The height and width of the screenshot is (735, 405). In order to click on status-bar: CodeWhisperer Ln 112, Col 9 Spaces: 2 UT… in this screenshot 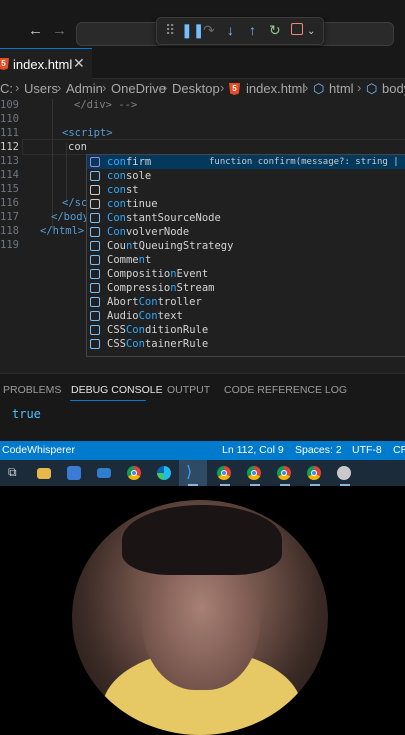, I will do `click(202, 450)`.